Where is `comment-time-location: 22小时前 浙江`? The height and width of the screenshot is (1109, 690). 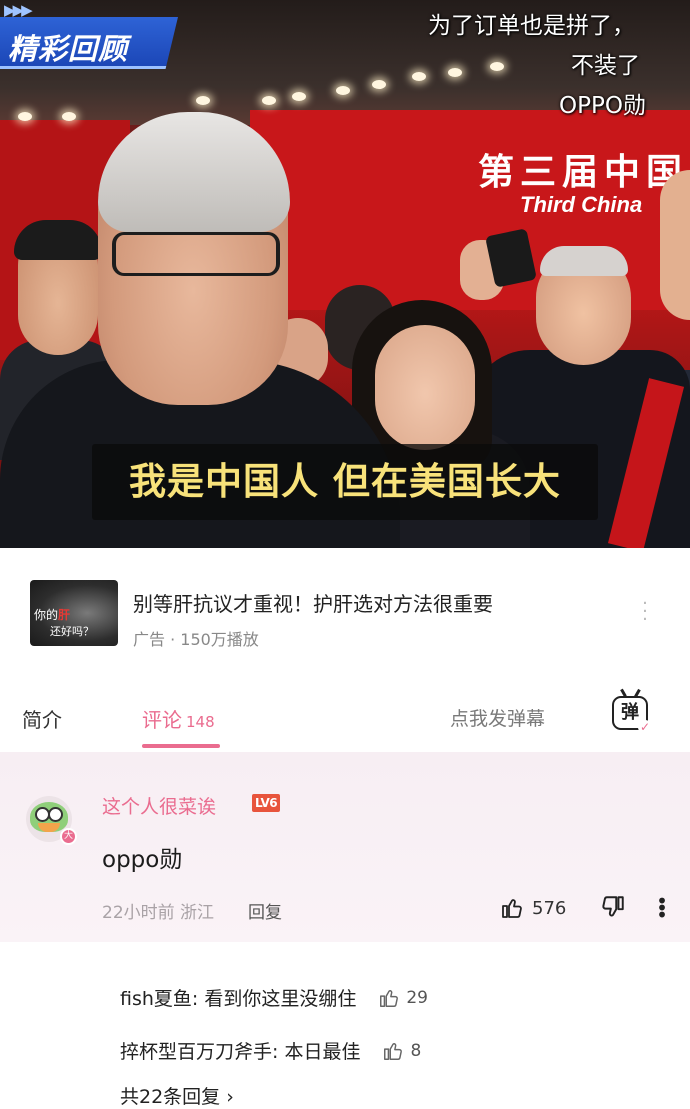
comment-time-location: 22小时前 浙江 is located at coordinates (158, 913).